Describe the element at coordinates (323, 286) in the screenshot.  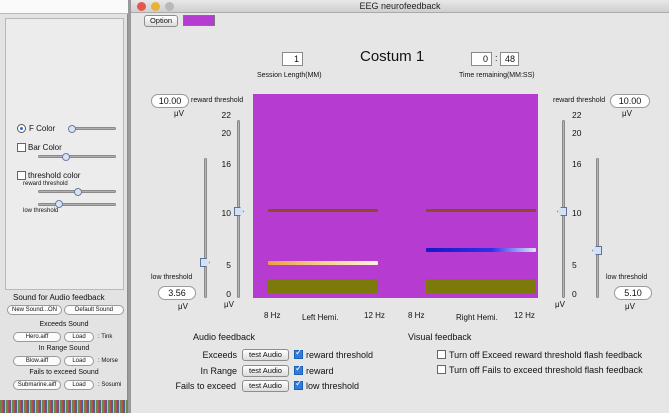
I see `left-band-bar` at that location.